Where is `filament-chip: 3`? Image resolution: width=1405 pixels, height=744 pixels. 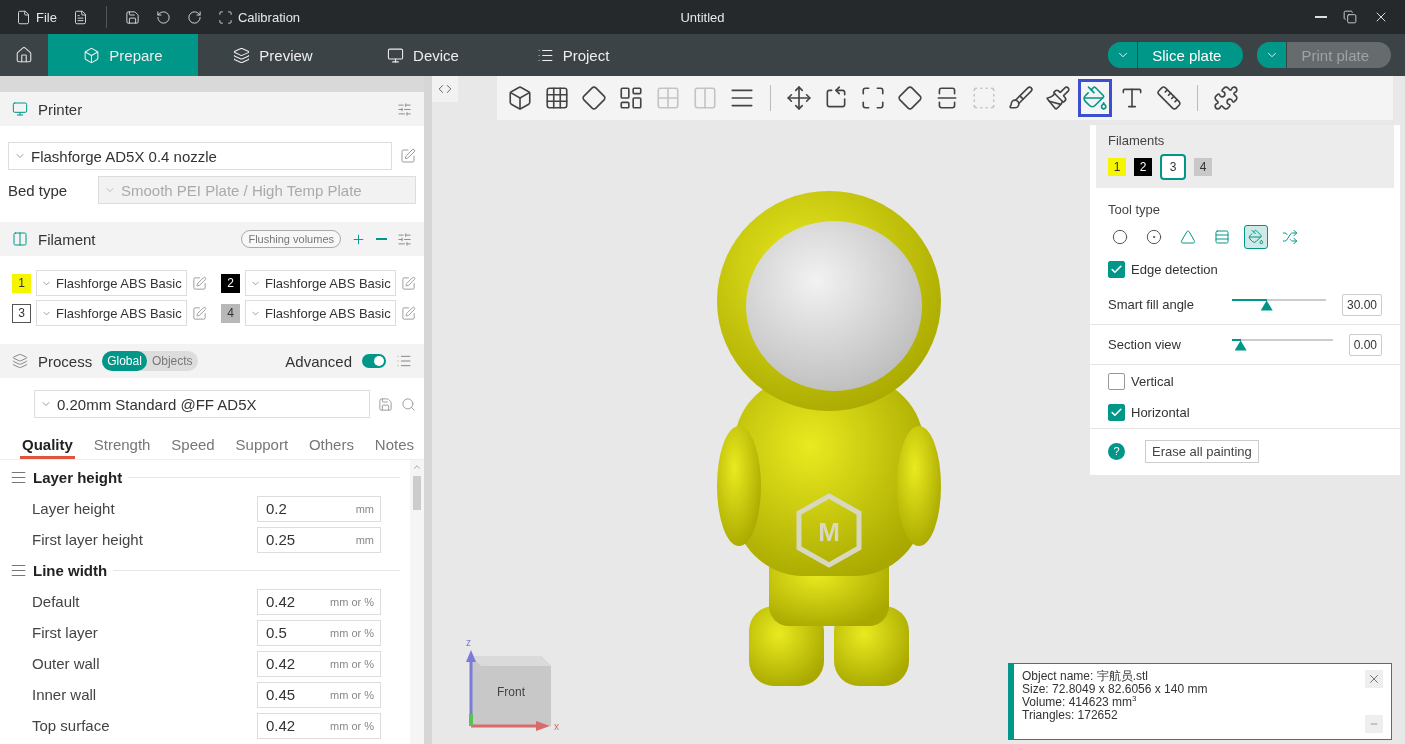 filament-chip: 3 is located at coordinates (1173, 167).